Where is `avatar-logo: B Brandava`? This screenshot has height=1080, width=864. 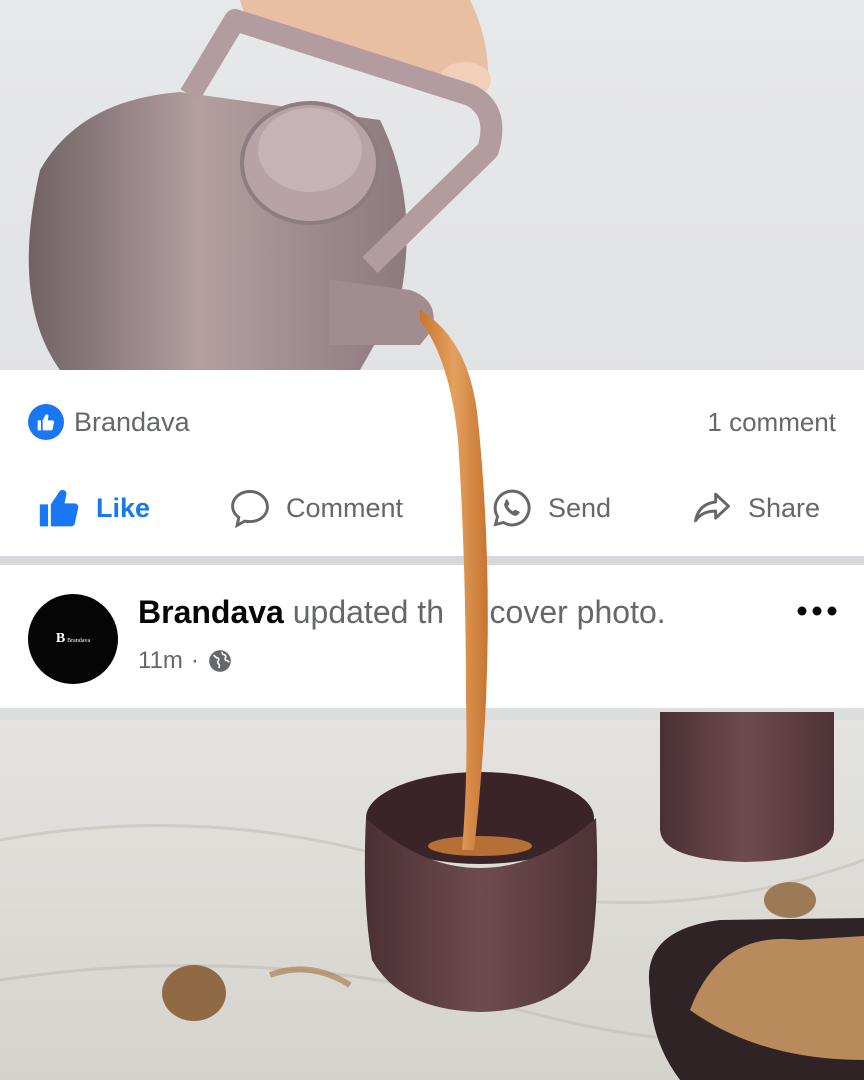
avatar-logo: B Brandava is located at coordinates (73, 638).